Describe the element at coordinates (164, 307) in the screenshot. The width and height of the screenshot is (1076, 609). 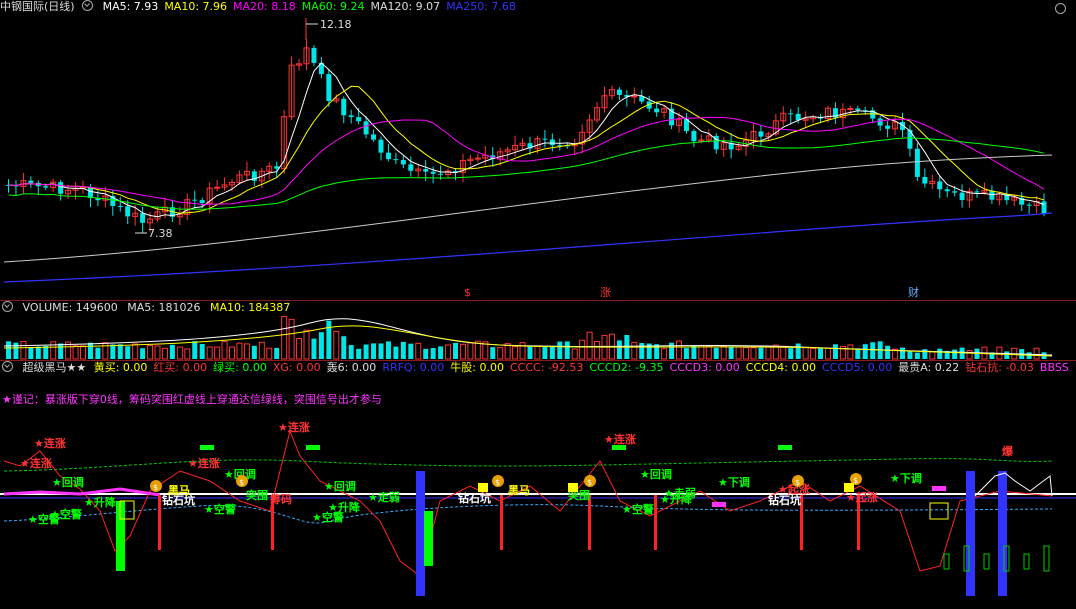
I see `volume-ma5: MA5: 181026` at that location.